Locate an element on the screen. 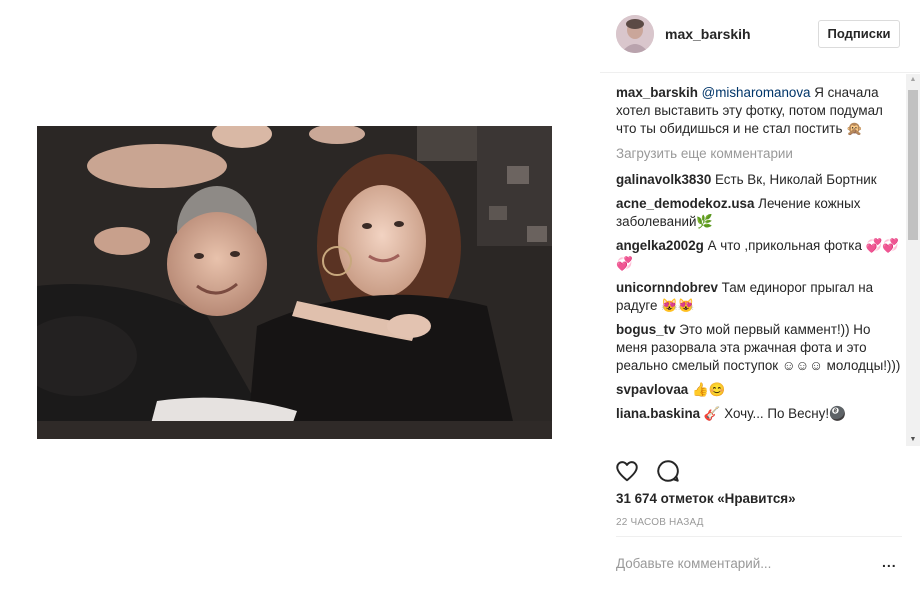 The image size is (920, 589). comment: liana.baskina 🎸 Хочу... По Весну!🎱 is located at coordinates (759, 414).